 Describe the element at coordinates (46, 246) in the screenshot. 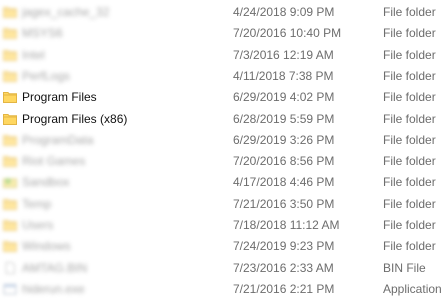

I see `file-name: Windows` at that location.